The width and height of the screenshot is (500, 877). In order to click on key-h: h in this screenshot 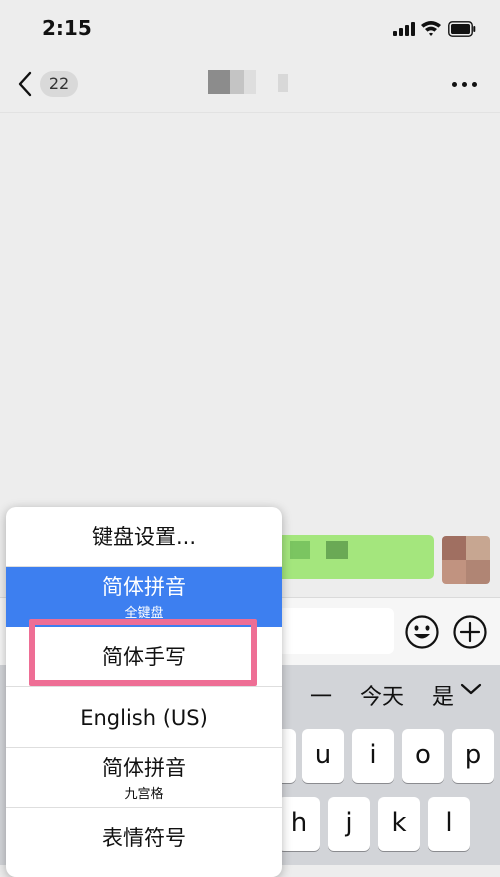, I will do `click(299, 824)`.